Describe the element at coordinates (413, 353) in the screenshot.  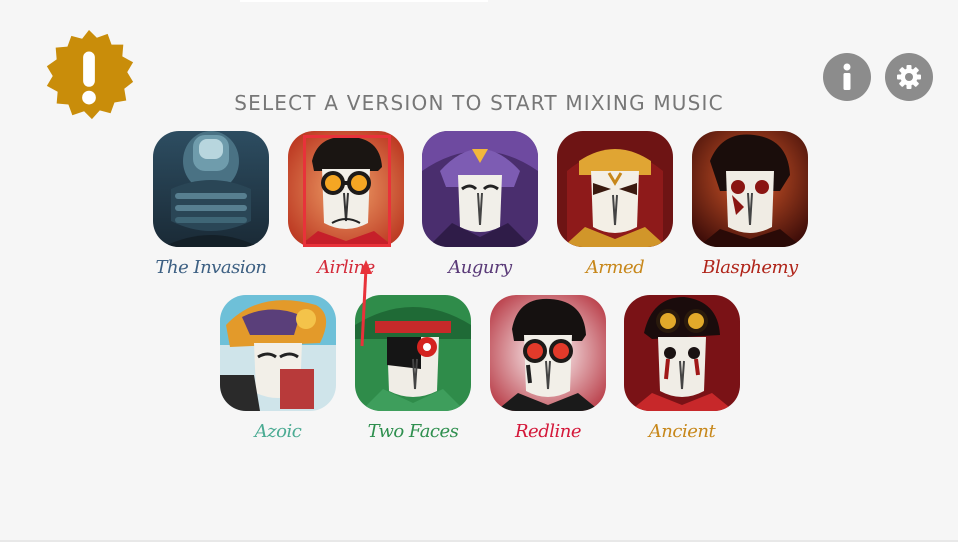
I see `version-art-two-faces` at that location.